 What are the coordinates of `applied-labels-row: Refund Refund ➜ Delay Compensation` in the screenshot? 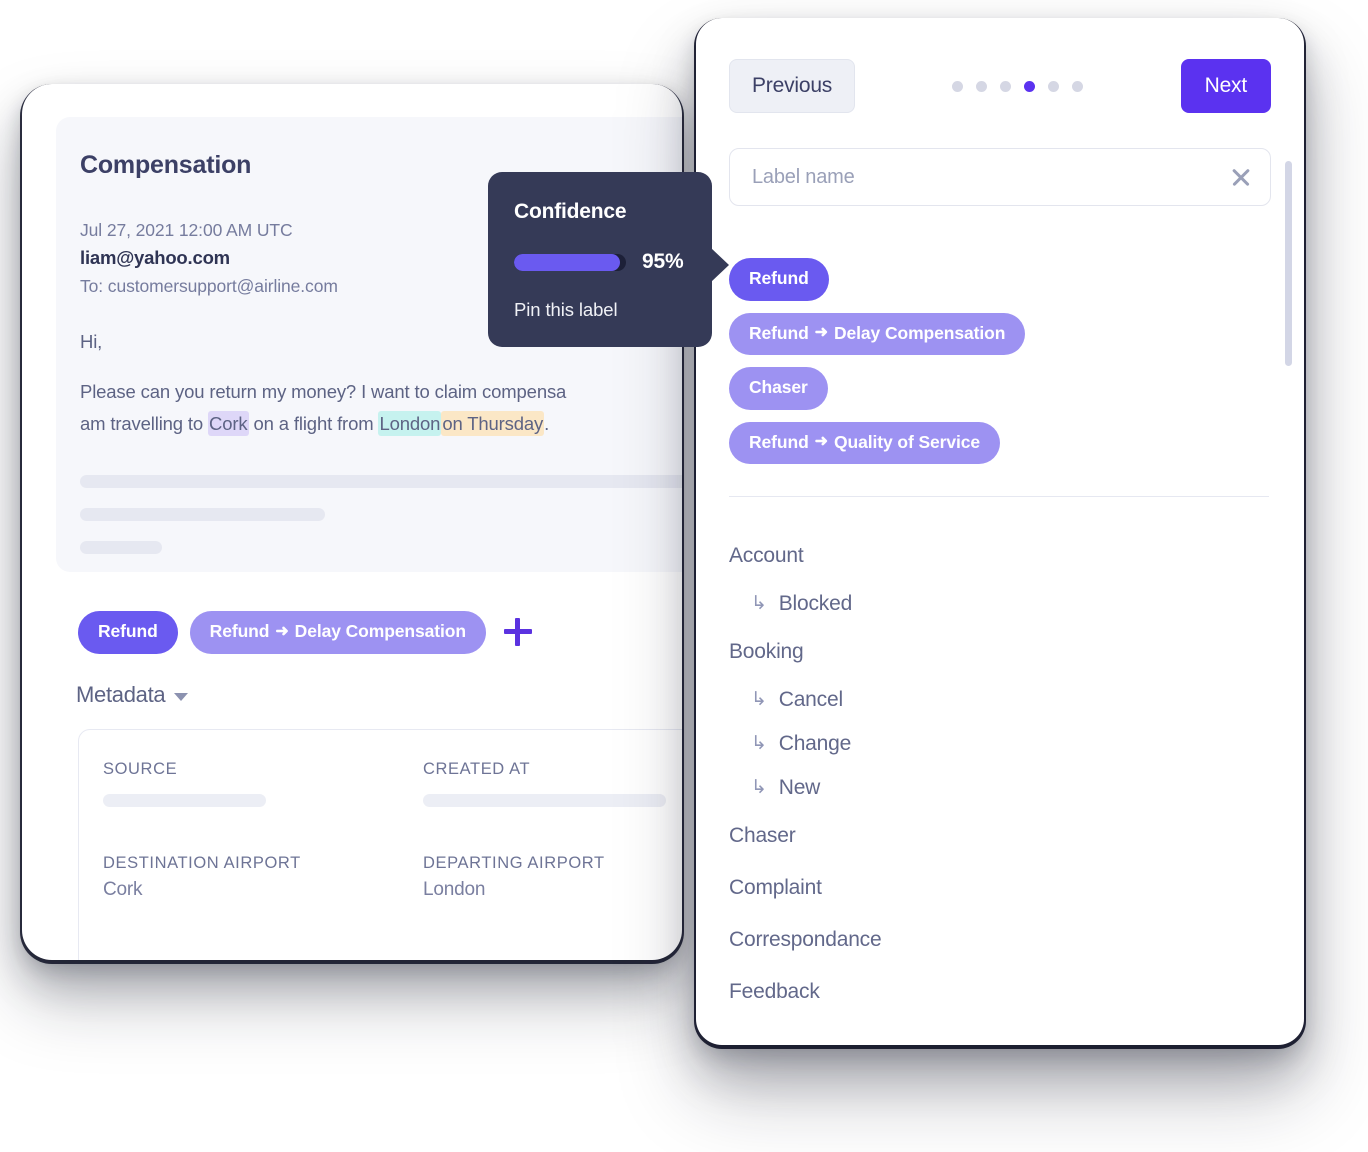 It's located at (305, 632).